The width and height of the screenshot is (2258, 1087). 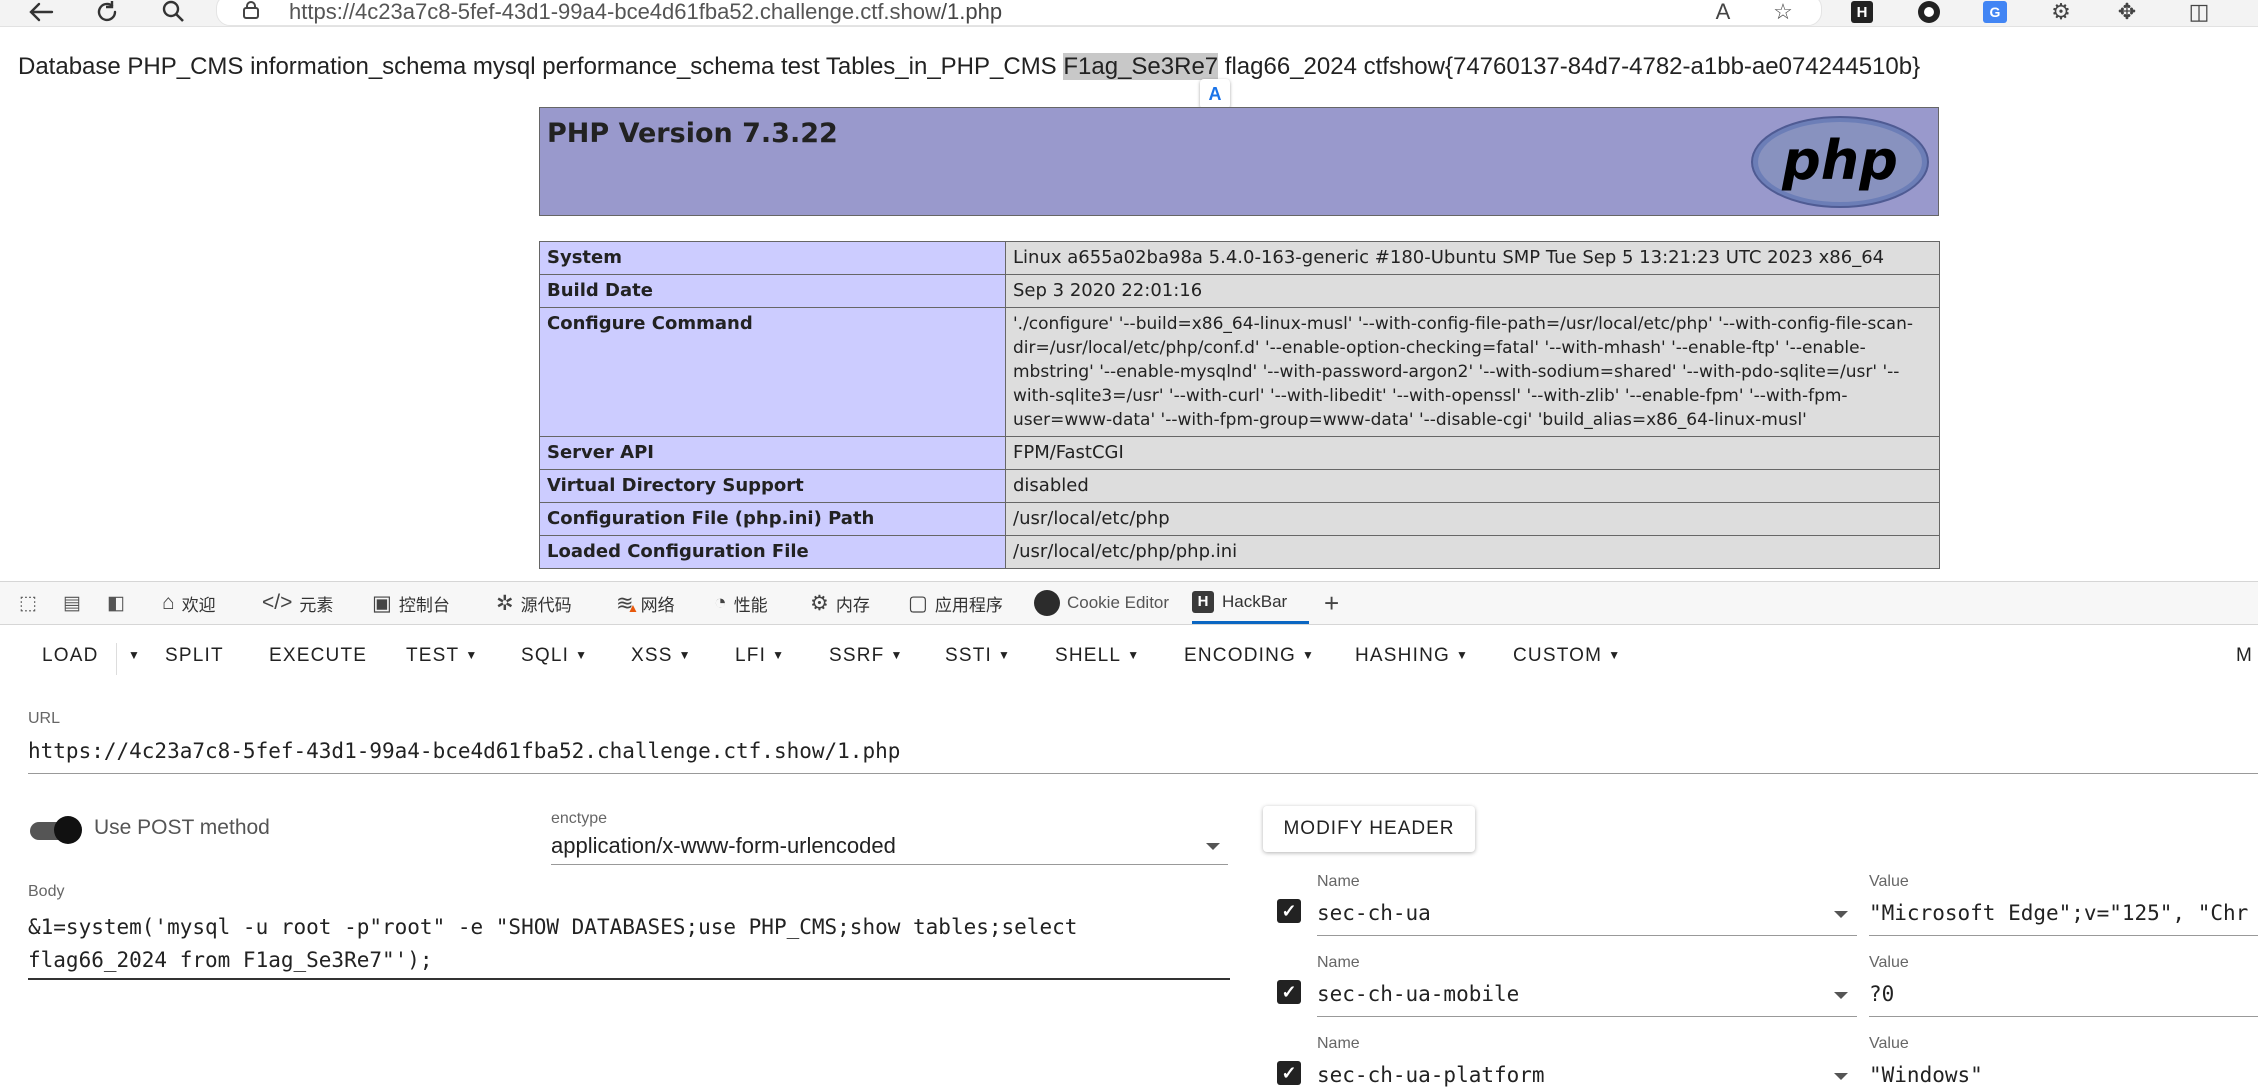 What do you see at coordinates (1929, 12) in the screenshot?
I see `extension-circle-icon` at bounding box center [1929, 12].